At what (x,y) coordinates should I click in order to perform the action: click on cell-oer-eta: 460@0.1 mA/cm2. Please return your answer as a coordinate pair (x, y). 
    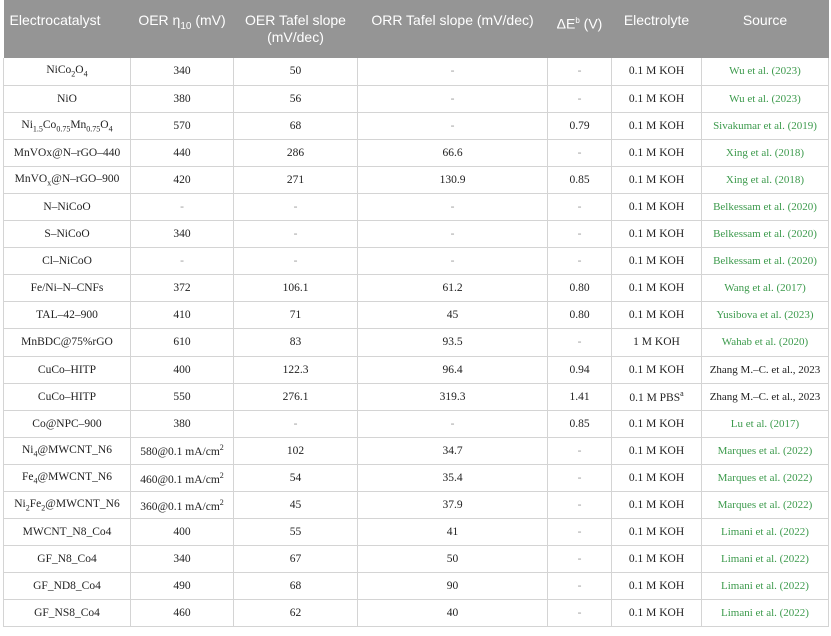
    Looking at the image, I should click on (182, 478).